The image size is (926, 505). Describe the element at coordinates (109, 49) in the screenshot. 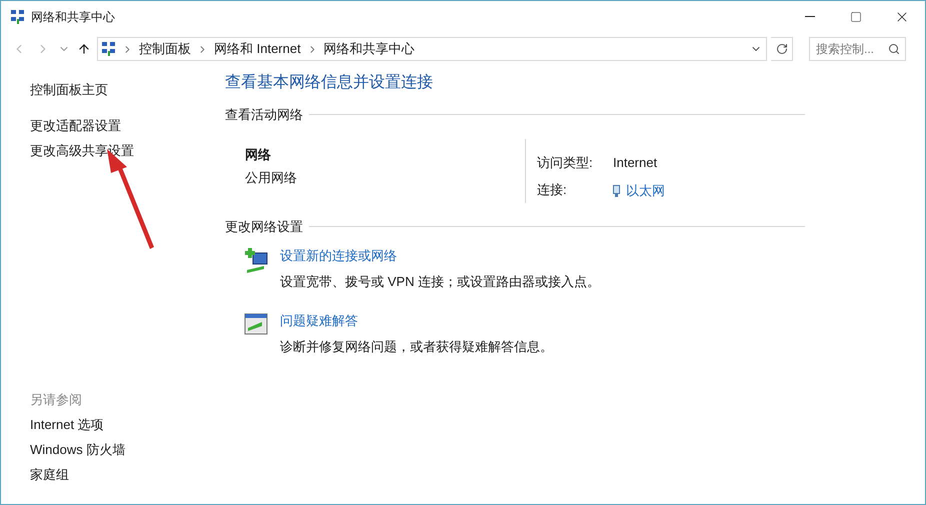

I see `location-icon` at that location.